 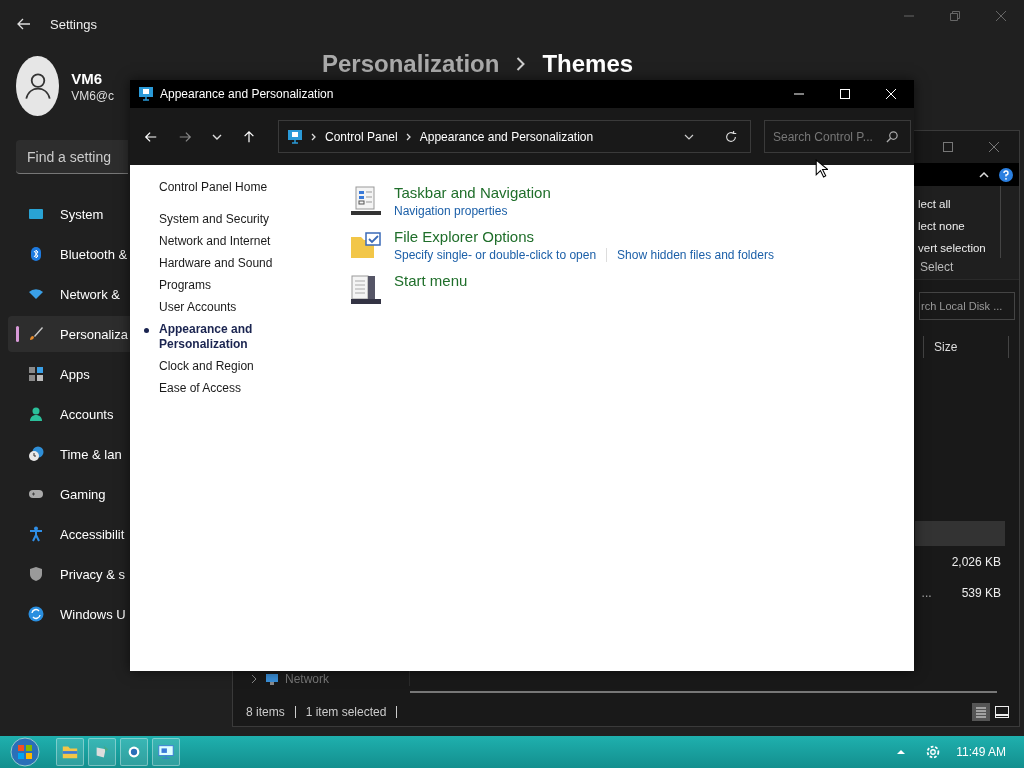 I want to click on bluetooth-icon, so click(x=36, y=254).